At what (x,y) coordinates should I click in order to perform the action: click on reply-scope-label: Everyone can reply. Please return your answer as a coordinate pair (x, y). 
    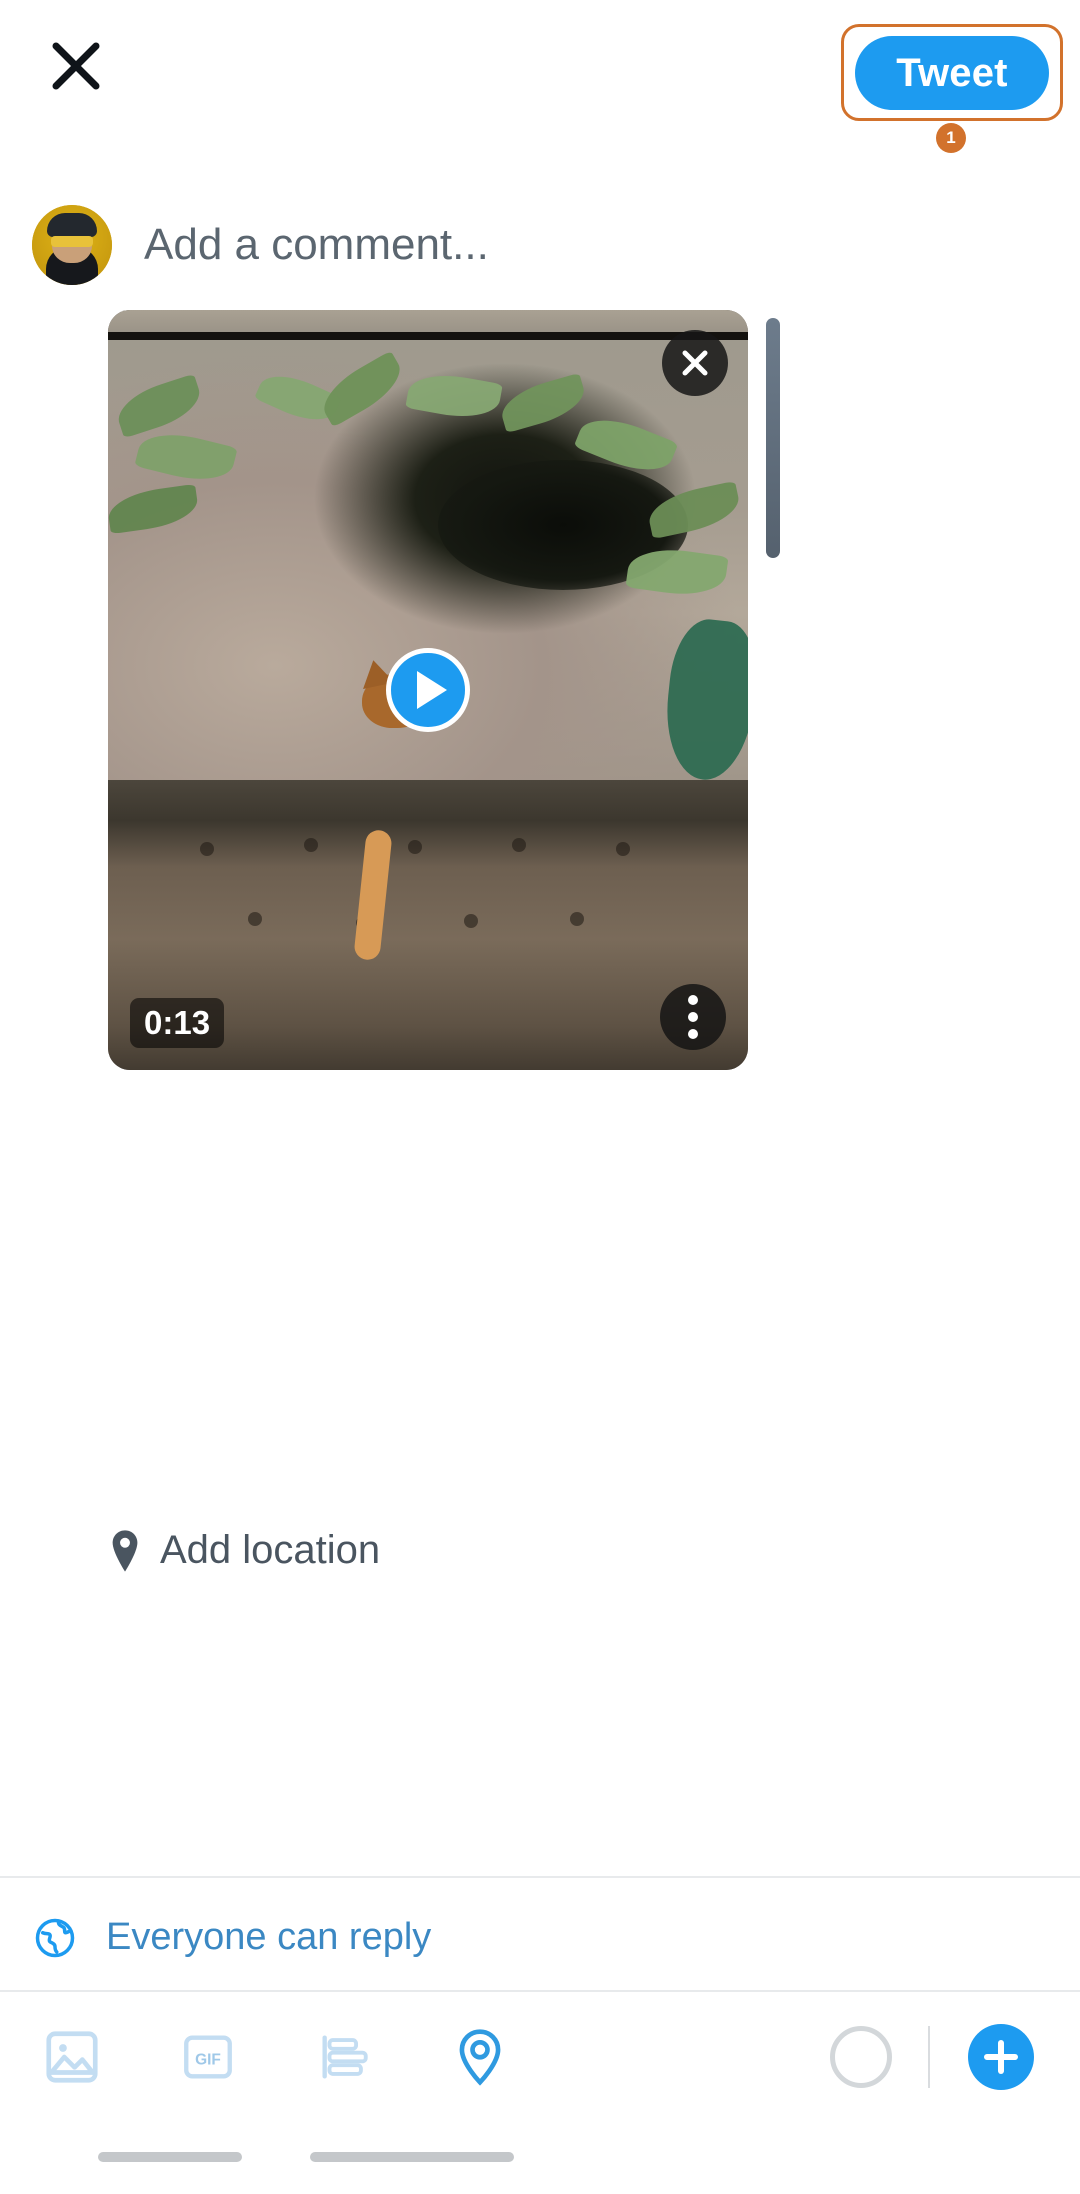
    Looking at the image, I should click on (269, 1937).